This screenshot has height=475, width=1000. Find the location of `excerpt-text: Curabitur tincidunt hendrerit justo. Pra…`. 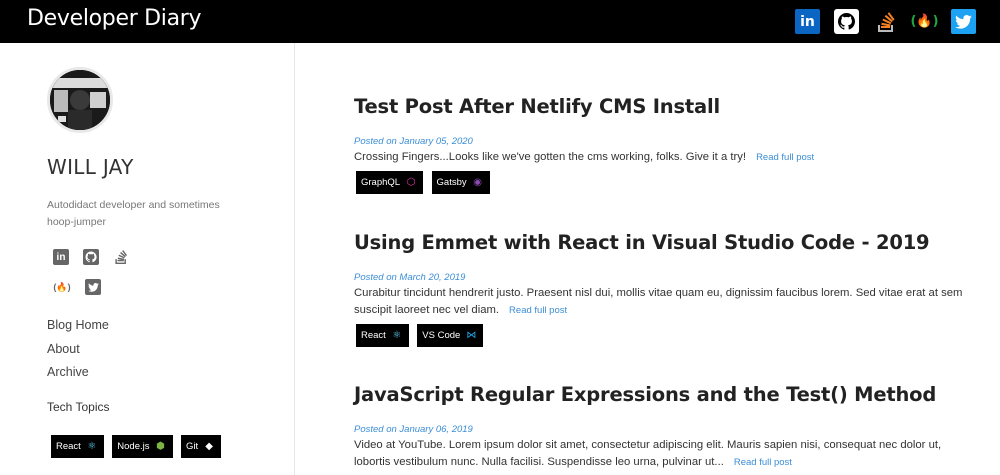

excerpt-text: Curabitur tincidunt hendrerit justo. Pra… is located at coordinates (658, 301).